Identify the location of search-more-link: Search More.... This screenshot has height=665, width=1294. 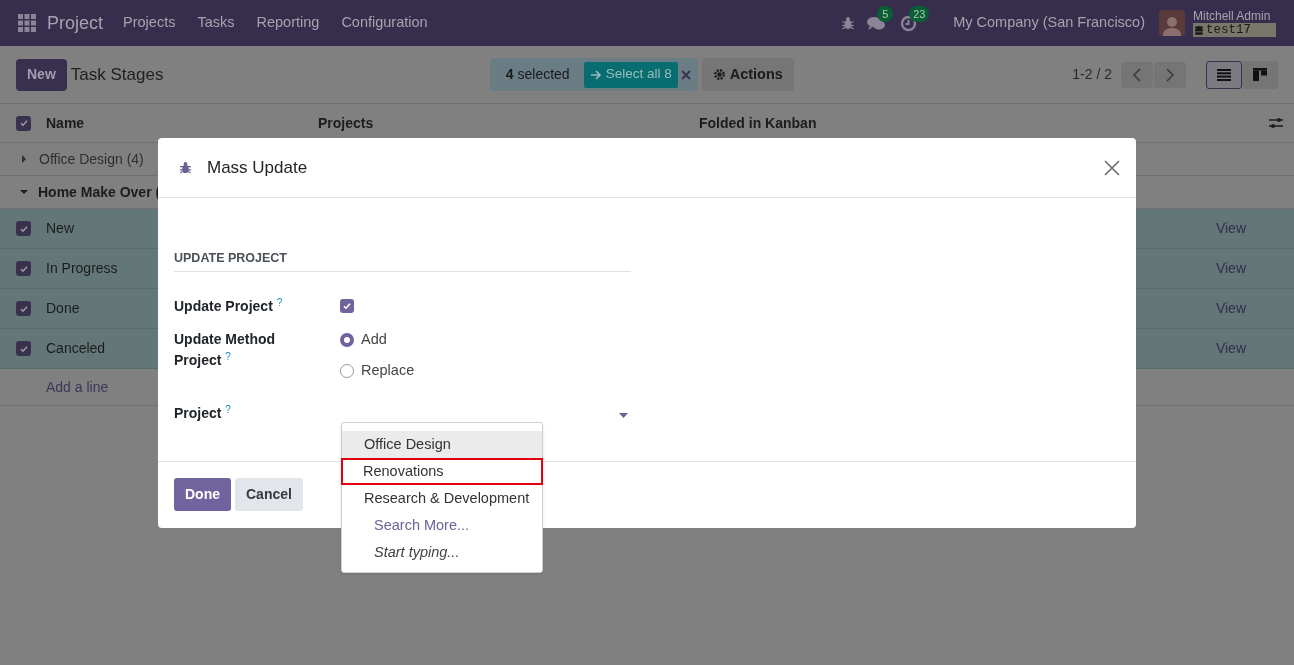
(442, 525).